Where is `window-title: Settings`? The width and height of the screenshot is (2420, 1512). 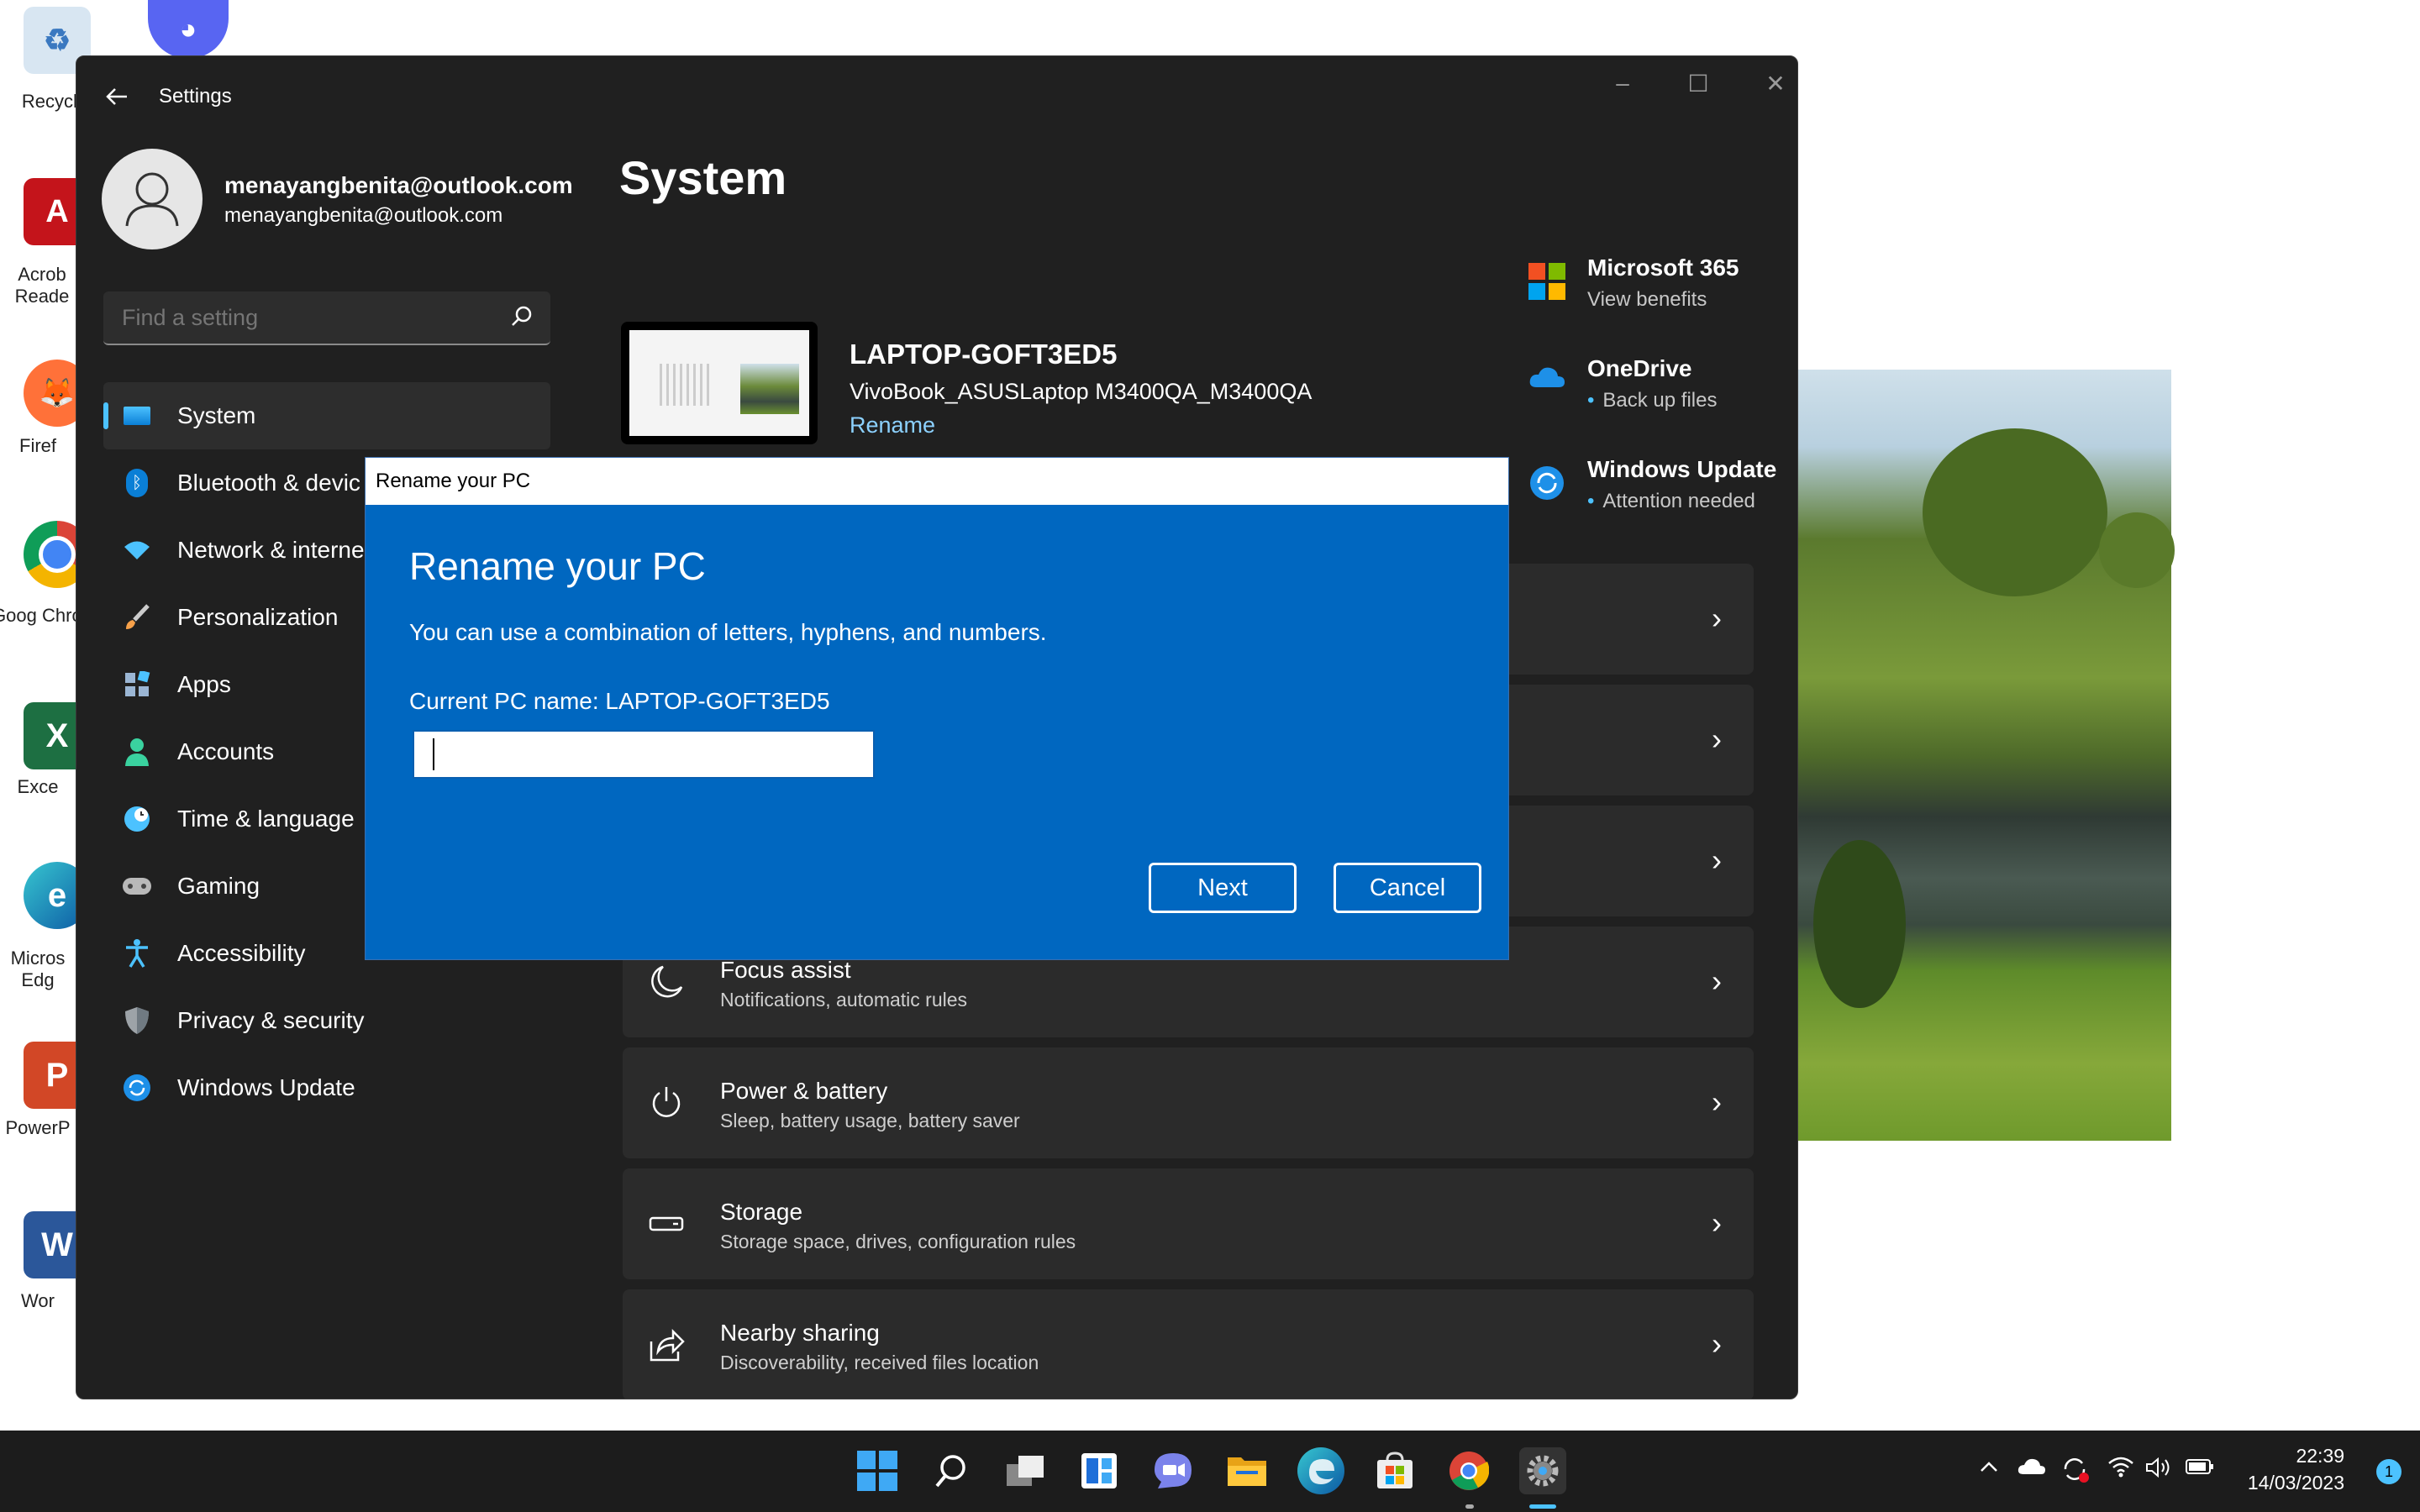 window-title: Settings is located at coordinates (195, 96).